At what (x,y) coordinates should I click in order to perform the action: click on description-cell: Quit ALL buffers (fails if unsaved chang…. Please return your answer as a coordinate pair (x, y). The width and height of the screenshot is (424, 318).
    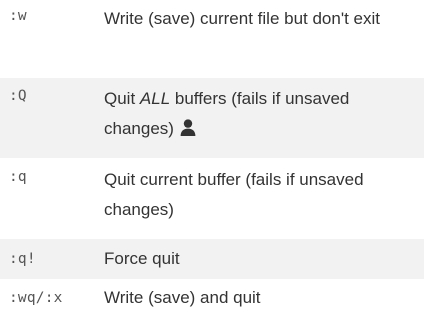
    Looking at the image, I should click on (262, 114).